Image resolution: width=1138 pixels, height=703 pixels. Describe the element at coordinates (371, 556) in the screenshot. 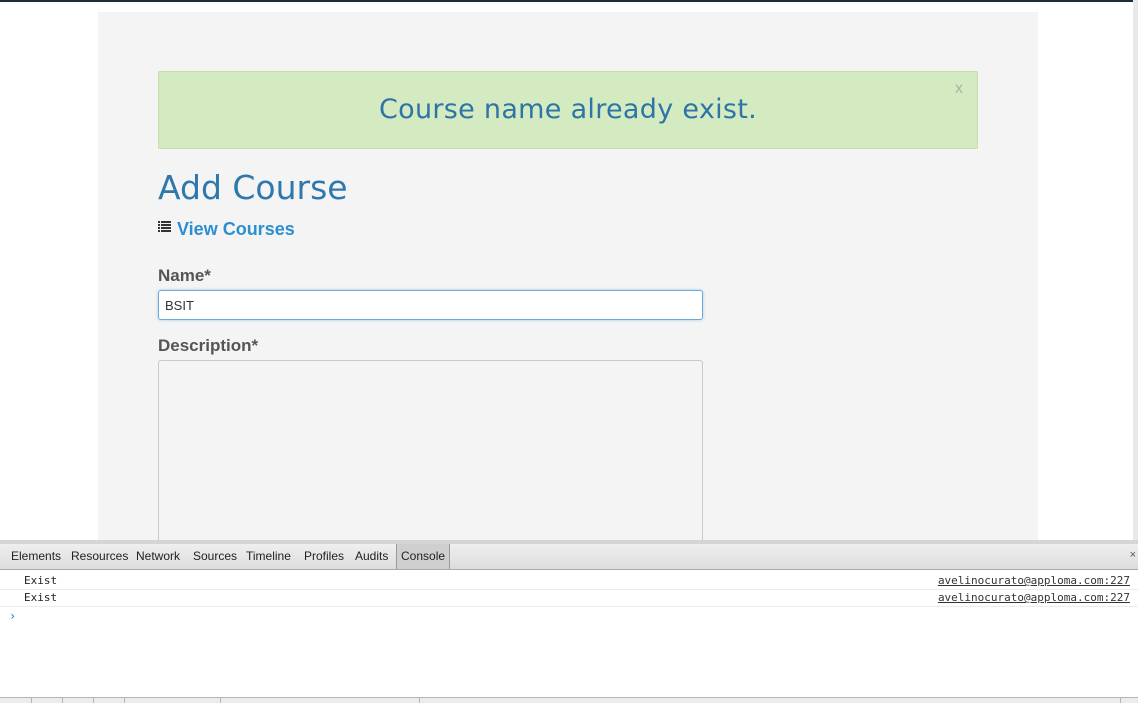

I see `tab-audits: Audits` at that location.